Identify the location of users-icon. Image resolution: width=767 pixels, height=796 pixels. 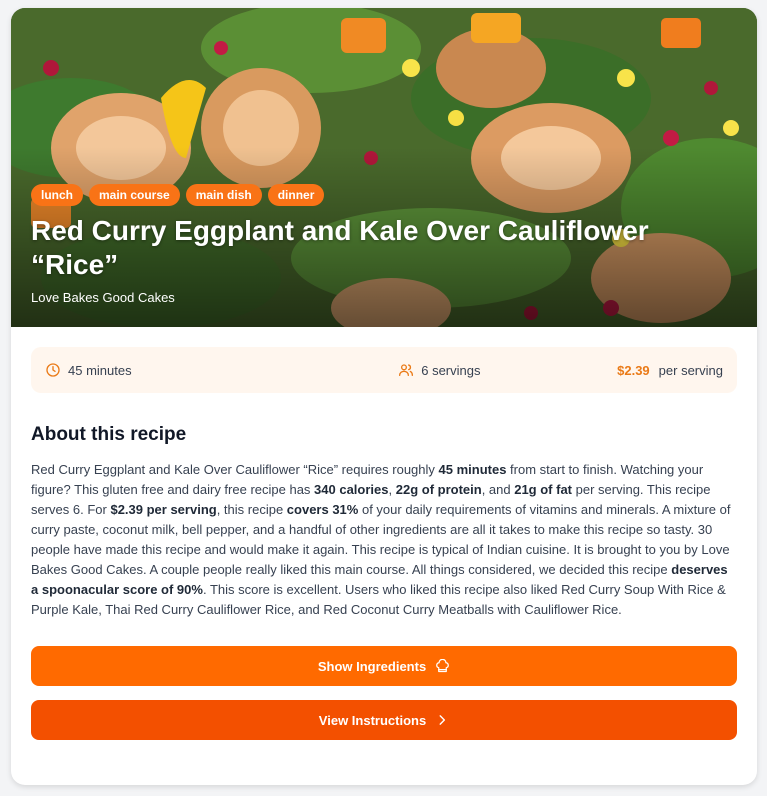
(406, 370).